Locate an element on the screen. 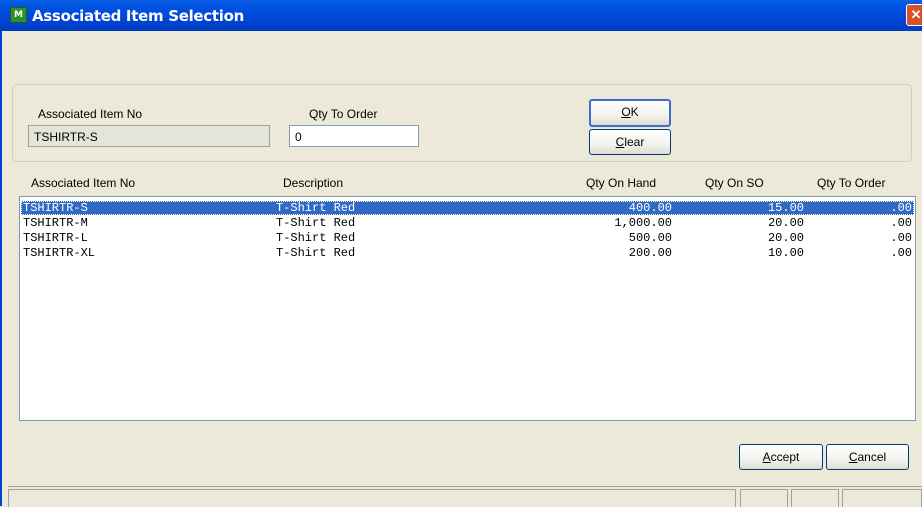  table-row: TSHIRTR-S T-Shirt Red 400.00 15.00 .00 is located at coordinates (467, 208).